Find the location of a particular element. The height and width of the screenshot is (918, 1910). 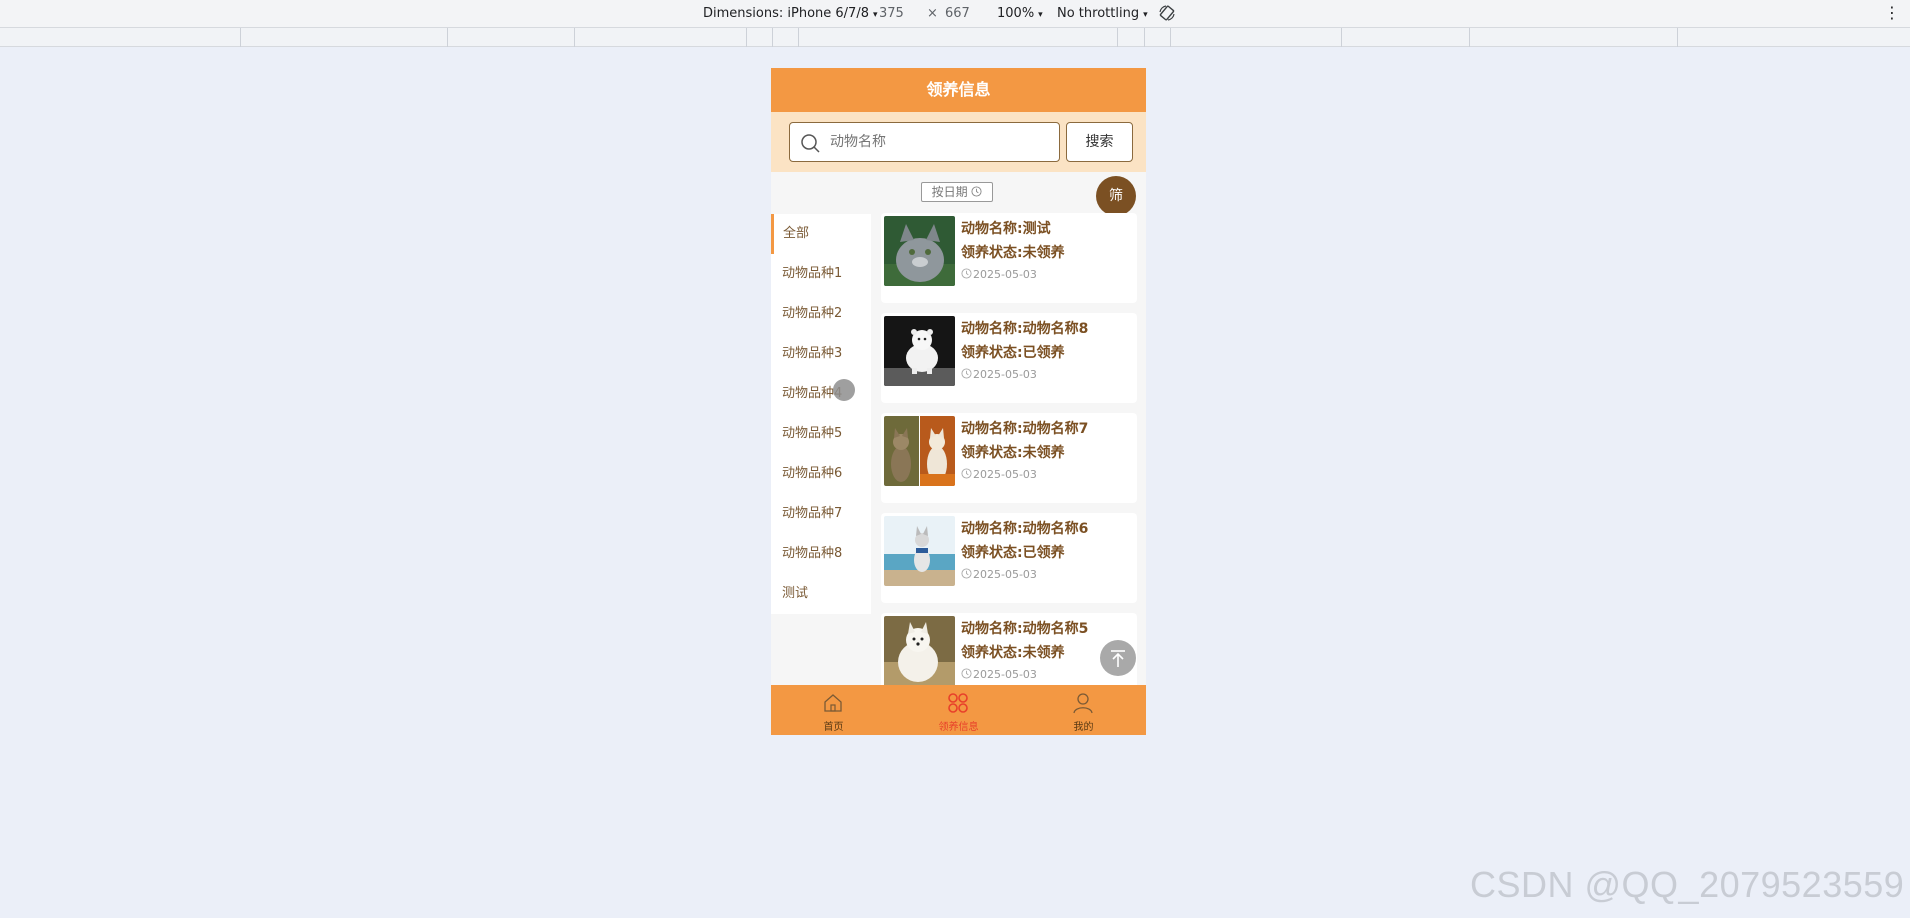

search-field is located at coordinates (924, 142).